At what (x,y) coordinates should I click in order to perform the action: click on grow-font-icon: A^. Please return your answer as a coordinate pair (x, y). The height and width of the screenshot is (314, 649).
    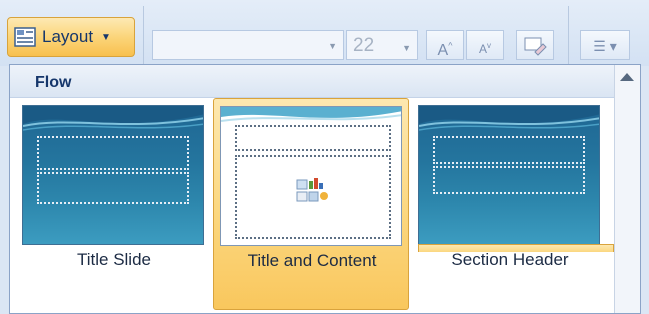
    Looking at the image, I should click on (445, 50).